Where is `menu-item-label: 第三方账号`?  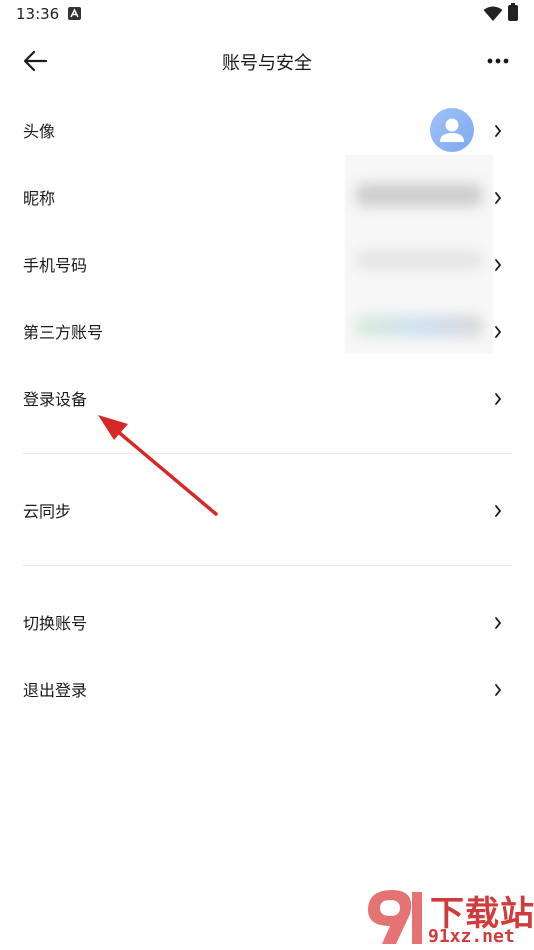
menu-item-label: 第三方账号 is located at coordinates (63, 332).